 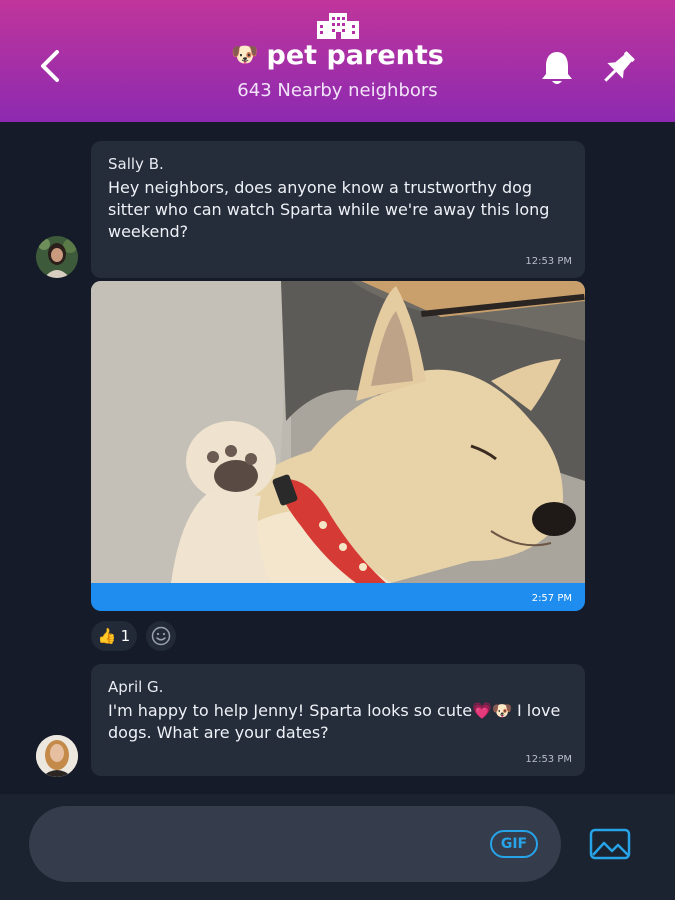 I want to click on building-icon, so click(x=338, y=26).